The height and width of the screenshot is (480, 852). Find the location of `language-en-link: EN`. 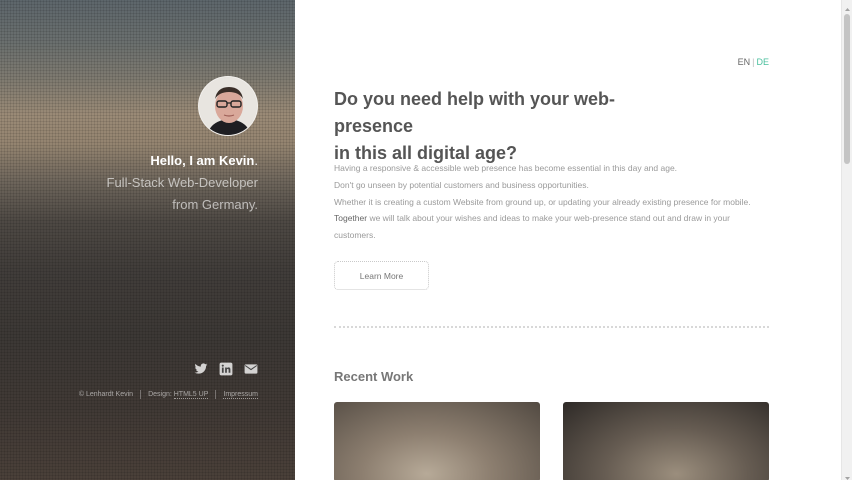

language-en-link: EN is located at coordinates (744, 62).